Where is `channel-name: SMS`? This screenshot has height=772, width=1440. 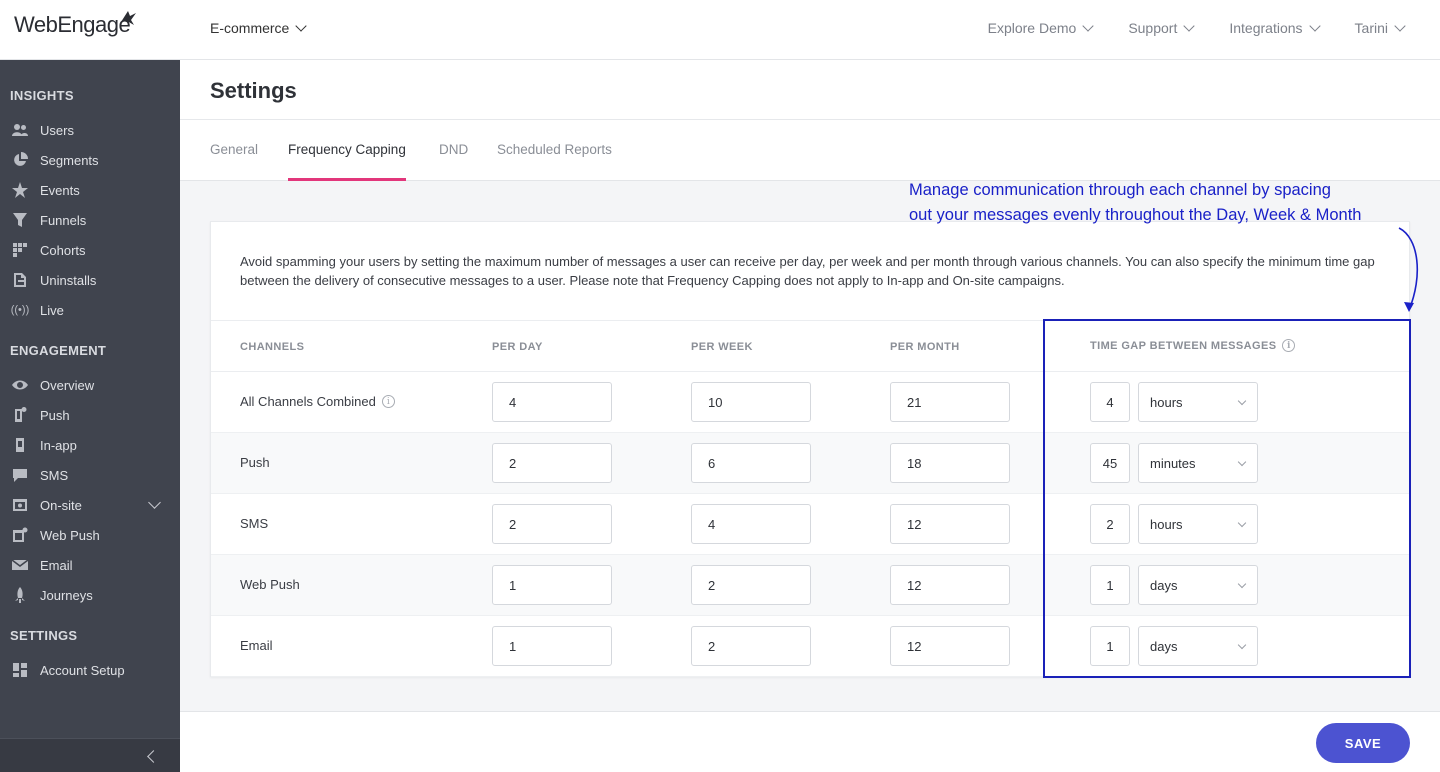
channel-name: SMS is located at coordinates (254, 523).